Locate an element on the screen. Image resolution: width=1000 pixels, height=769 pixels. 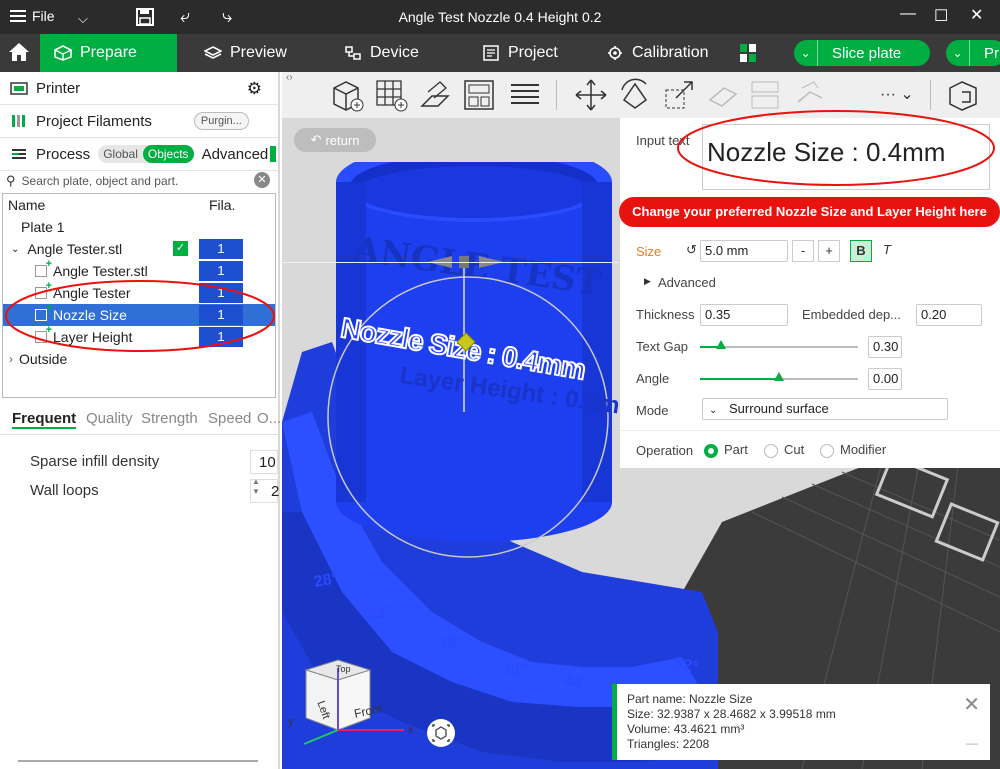
tab-prepare-label: Prepare is located at coordinates (108, 52).